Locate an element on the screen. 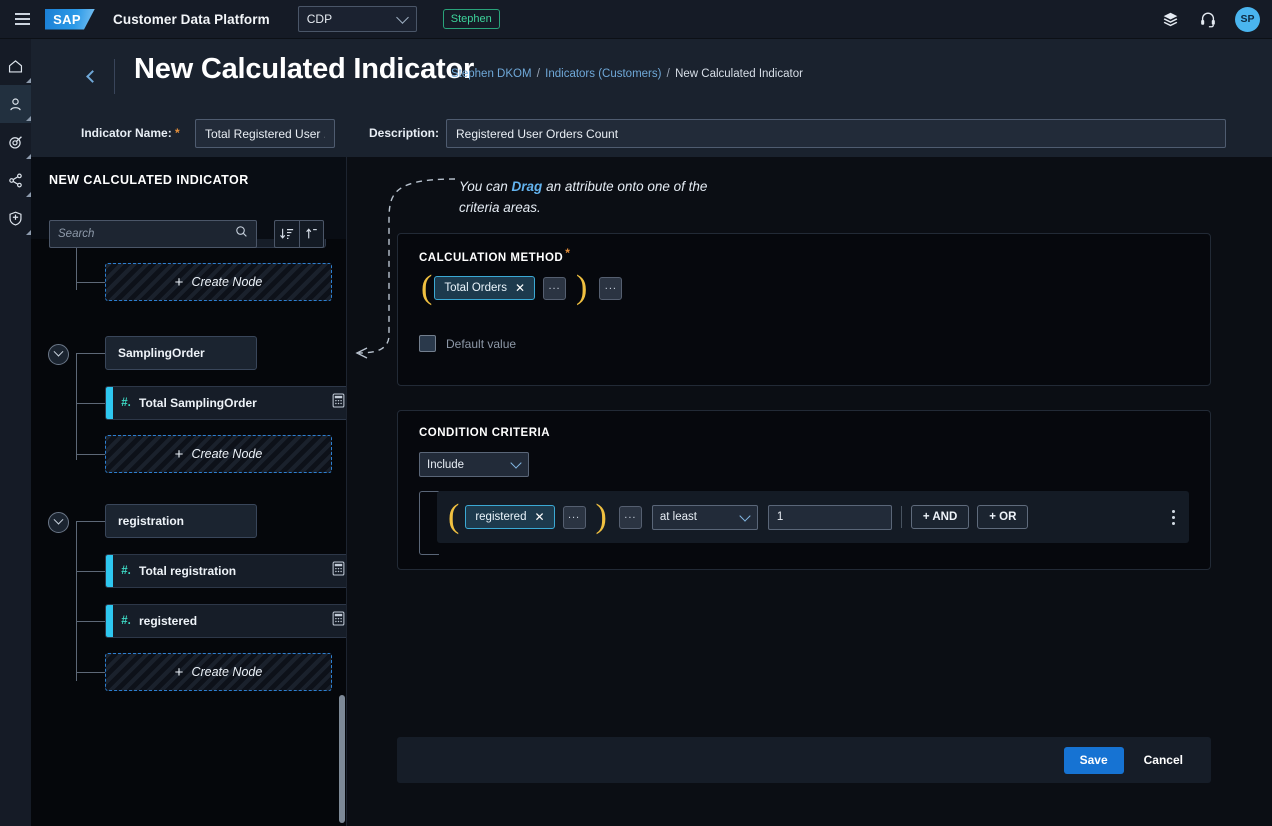  condition-mode-select: Include is located at coordinates (474, 464).